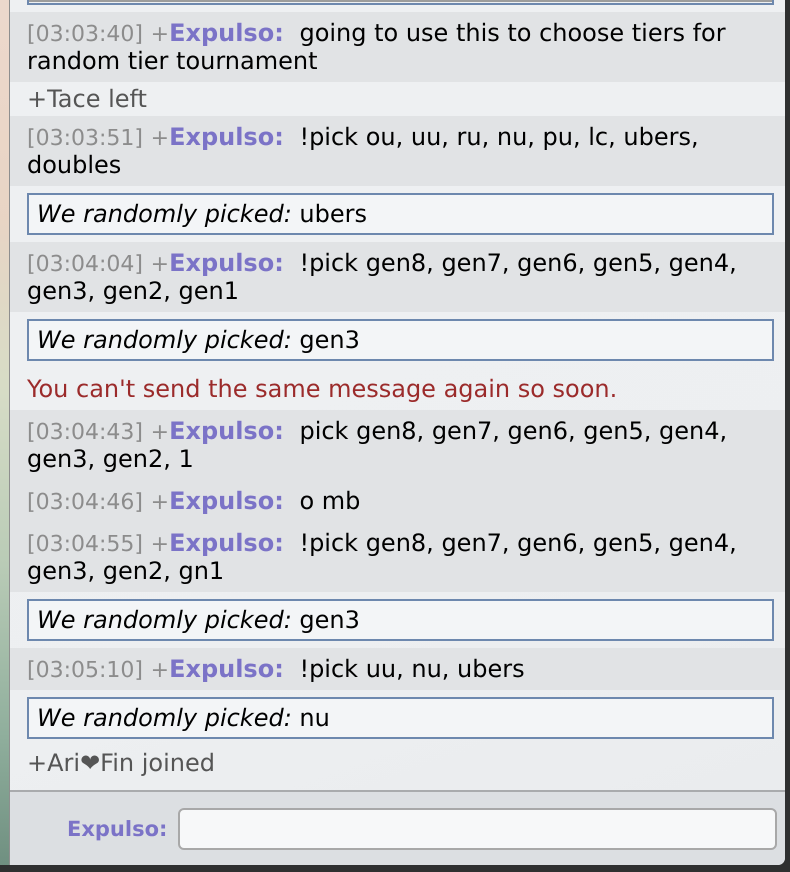 This screenshot has height=872, width=790. Describe the element at coordinates (477, 829) in the screenshot. I see `message-input` at that location.